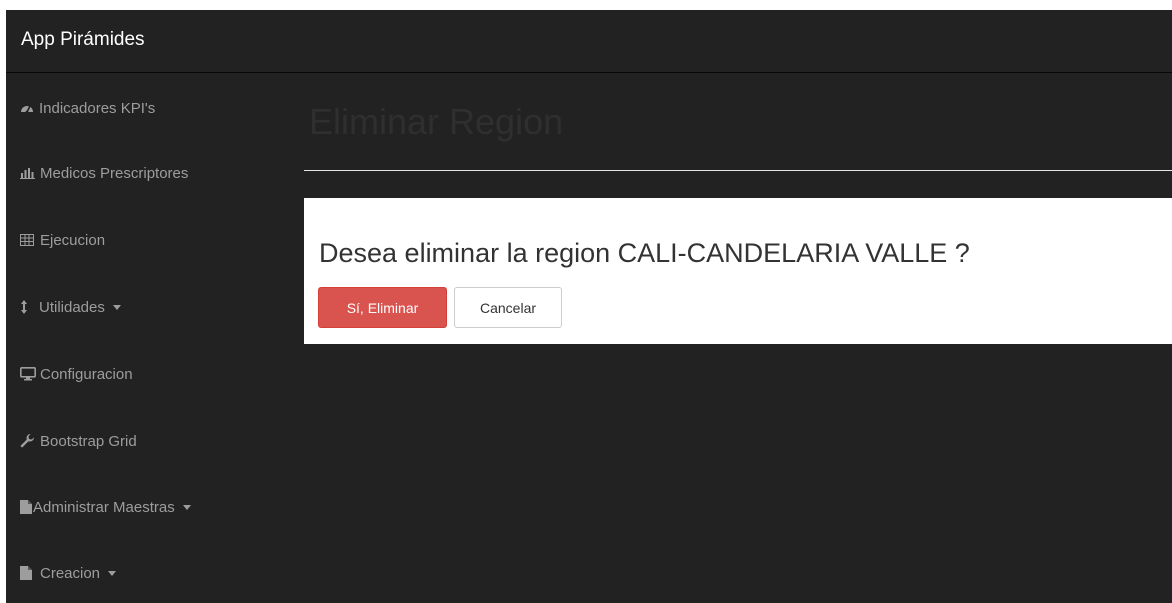 Image resolution: width=1172 pixels, height=603 pixels. Describe the element at coordinates (86, 374) in the screenshot. I see `sidebar-item-label: Configuracion` at that location.